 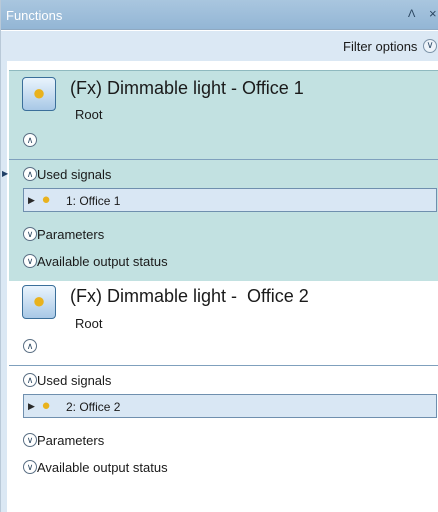 I want to click on signal-row-office-2: ▶ ● 2: Office 2, so click(x=230, y=406).